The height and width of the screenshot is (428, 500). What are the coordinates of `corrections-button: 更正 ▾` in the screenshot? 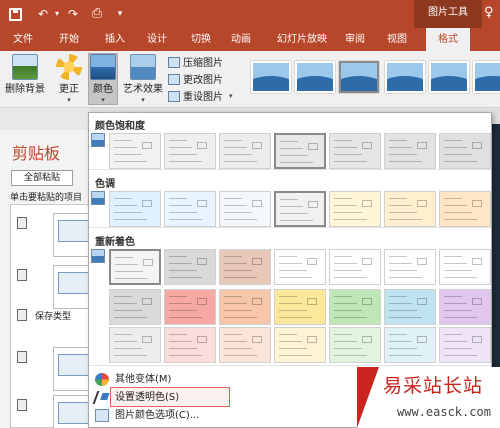 It's located at (69, 79).